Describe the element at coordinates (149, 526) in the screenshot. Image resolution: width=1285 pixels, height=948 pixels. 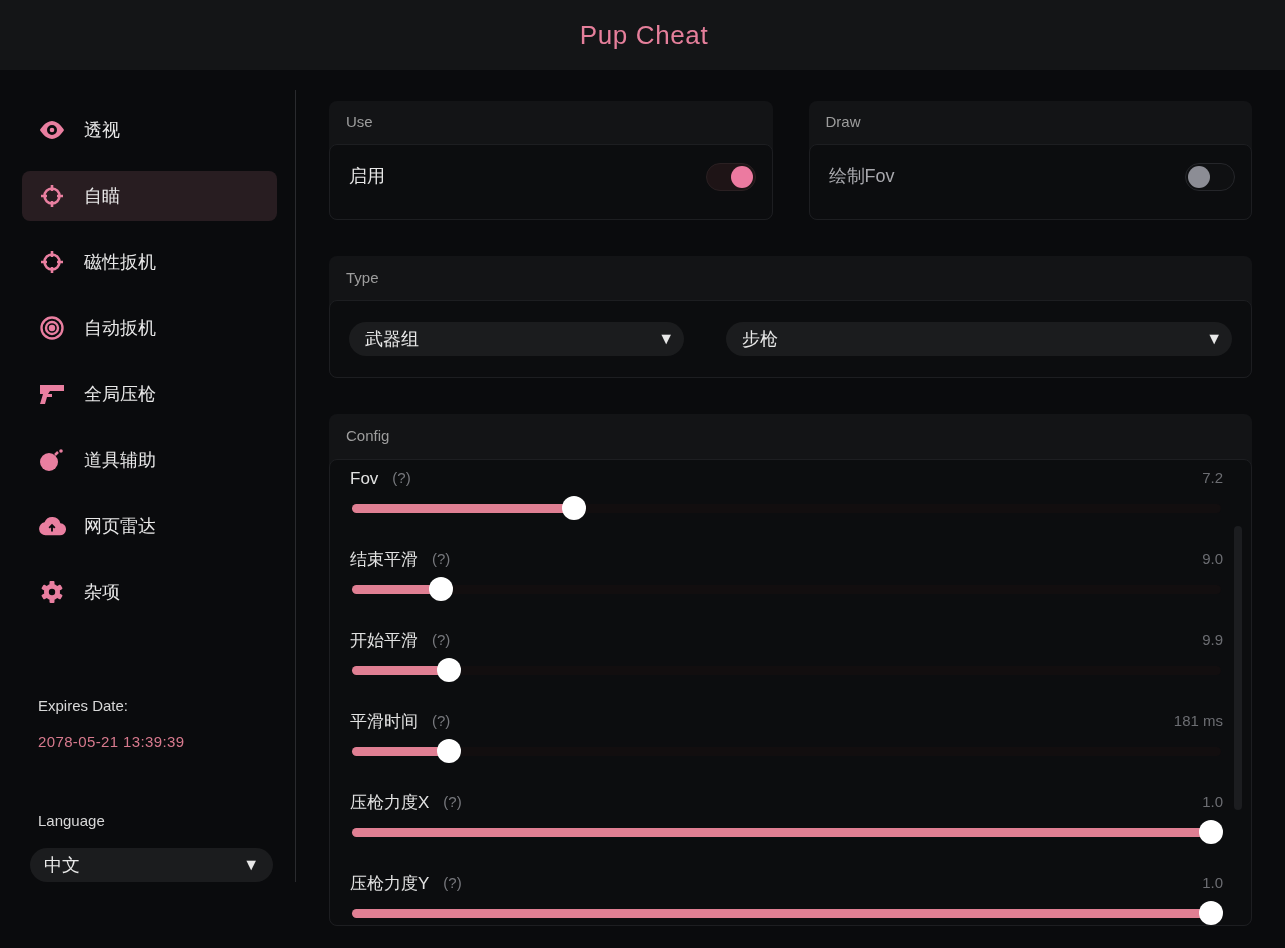
I see `sidebar-item: 网页雷达` at that location.